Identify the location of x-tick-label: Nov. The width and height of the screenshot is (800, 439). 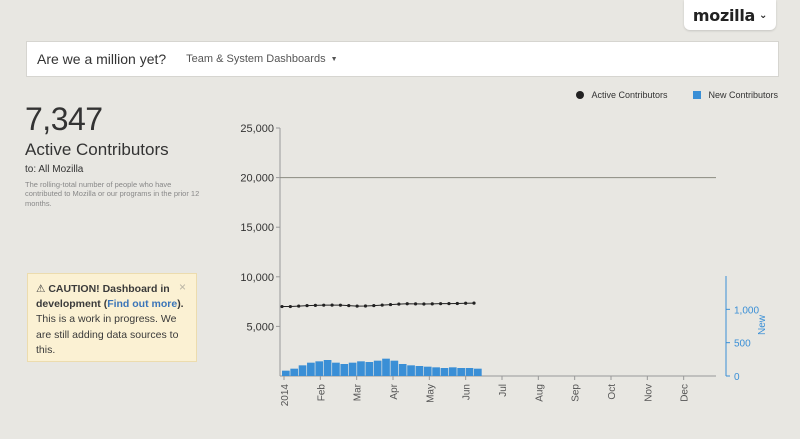
(648, 393).